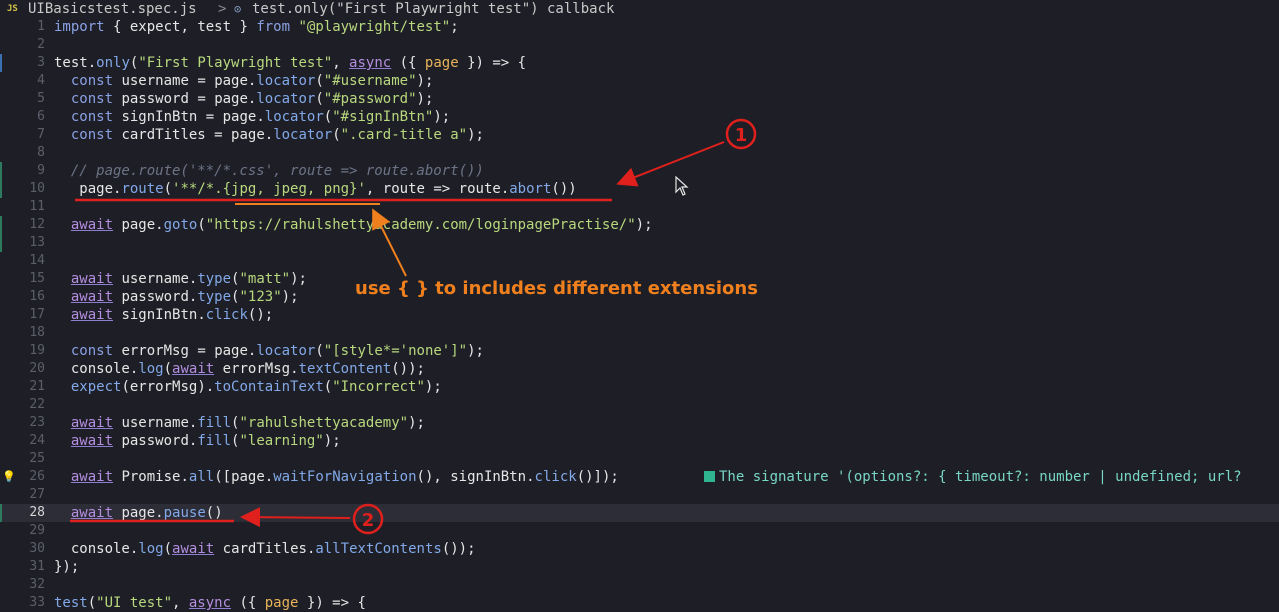 This screenshot has width=1279, height=612. Describe the element at coordinates (368, 520) in the screenshot. I see `marker-2-label: 2` at that location.